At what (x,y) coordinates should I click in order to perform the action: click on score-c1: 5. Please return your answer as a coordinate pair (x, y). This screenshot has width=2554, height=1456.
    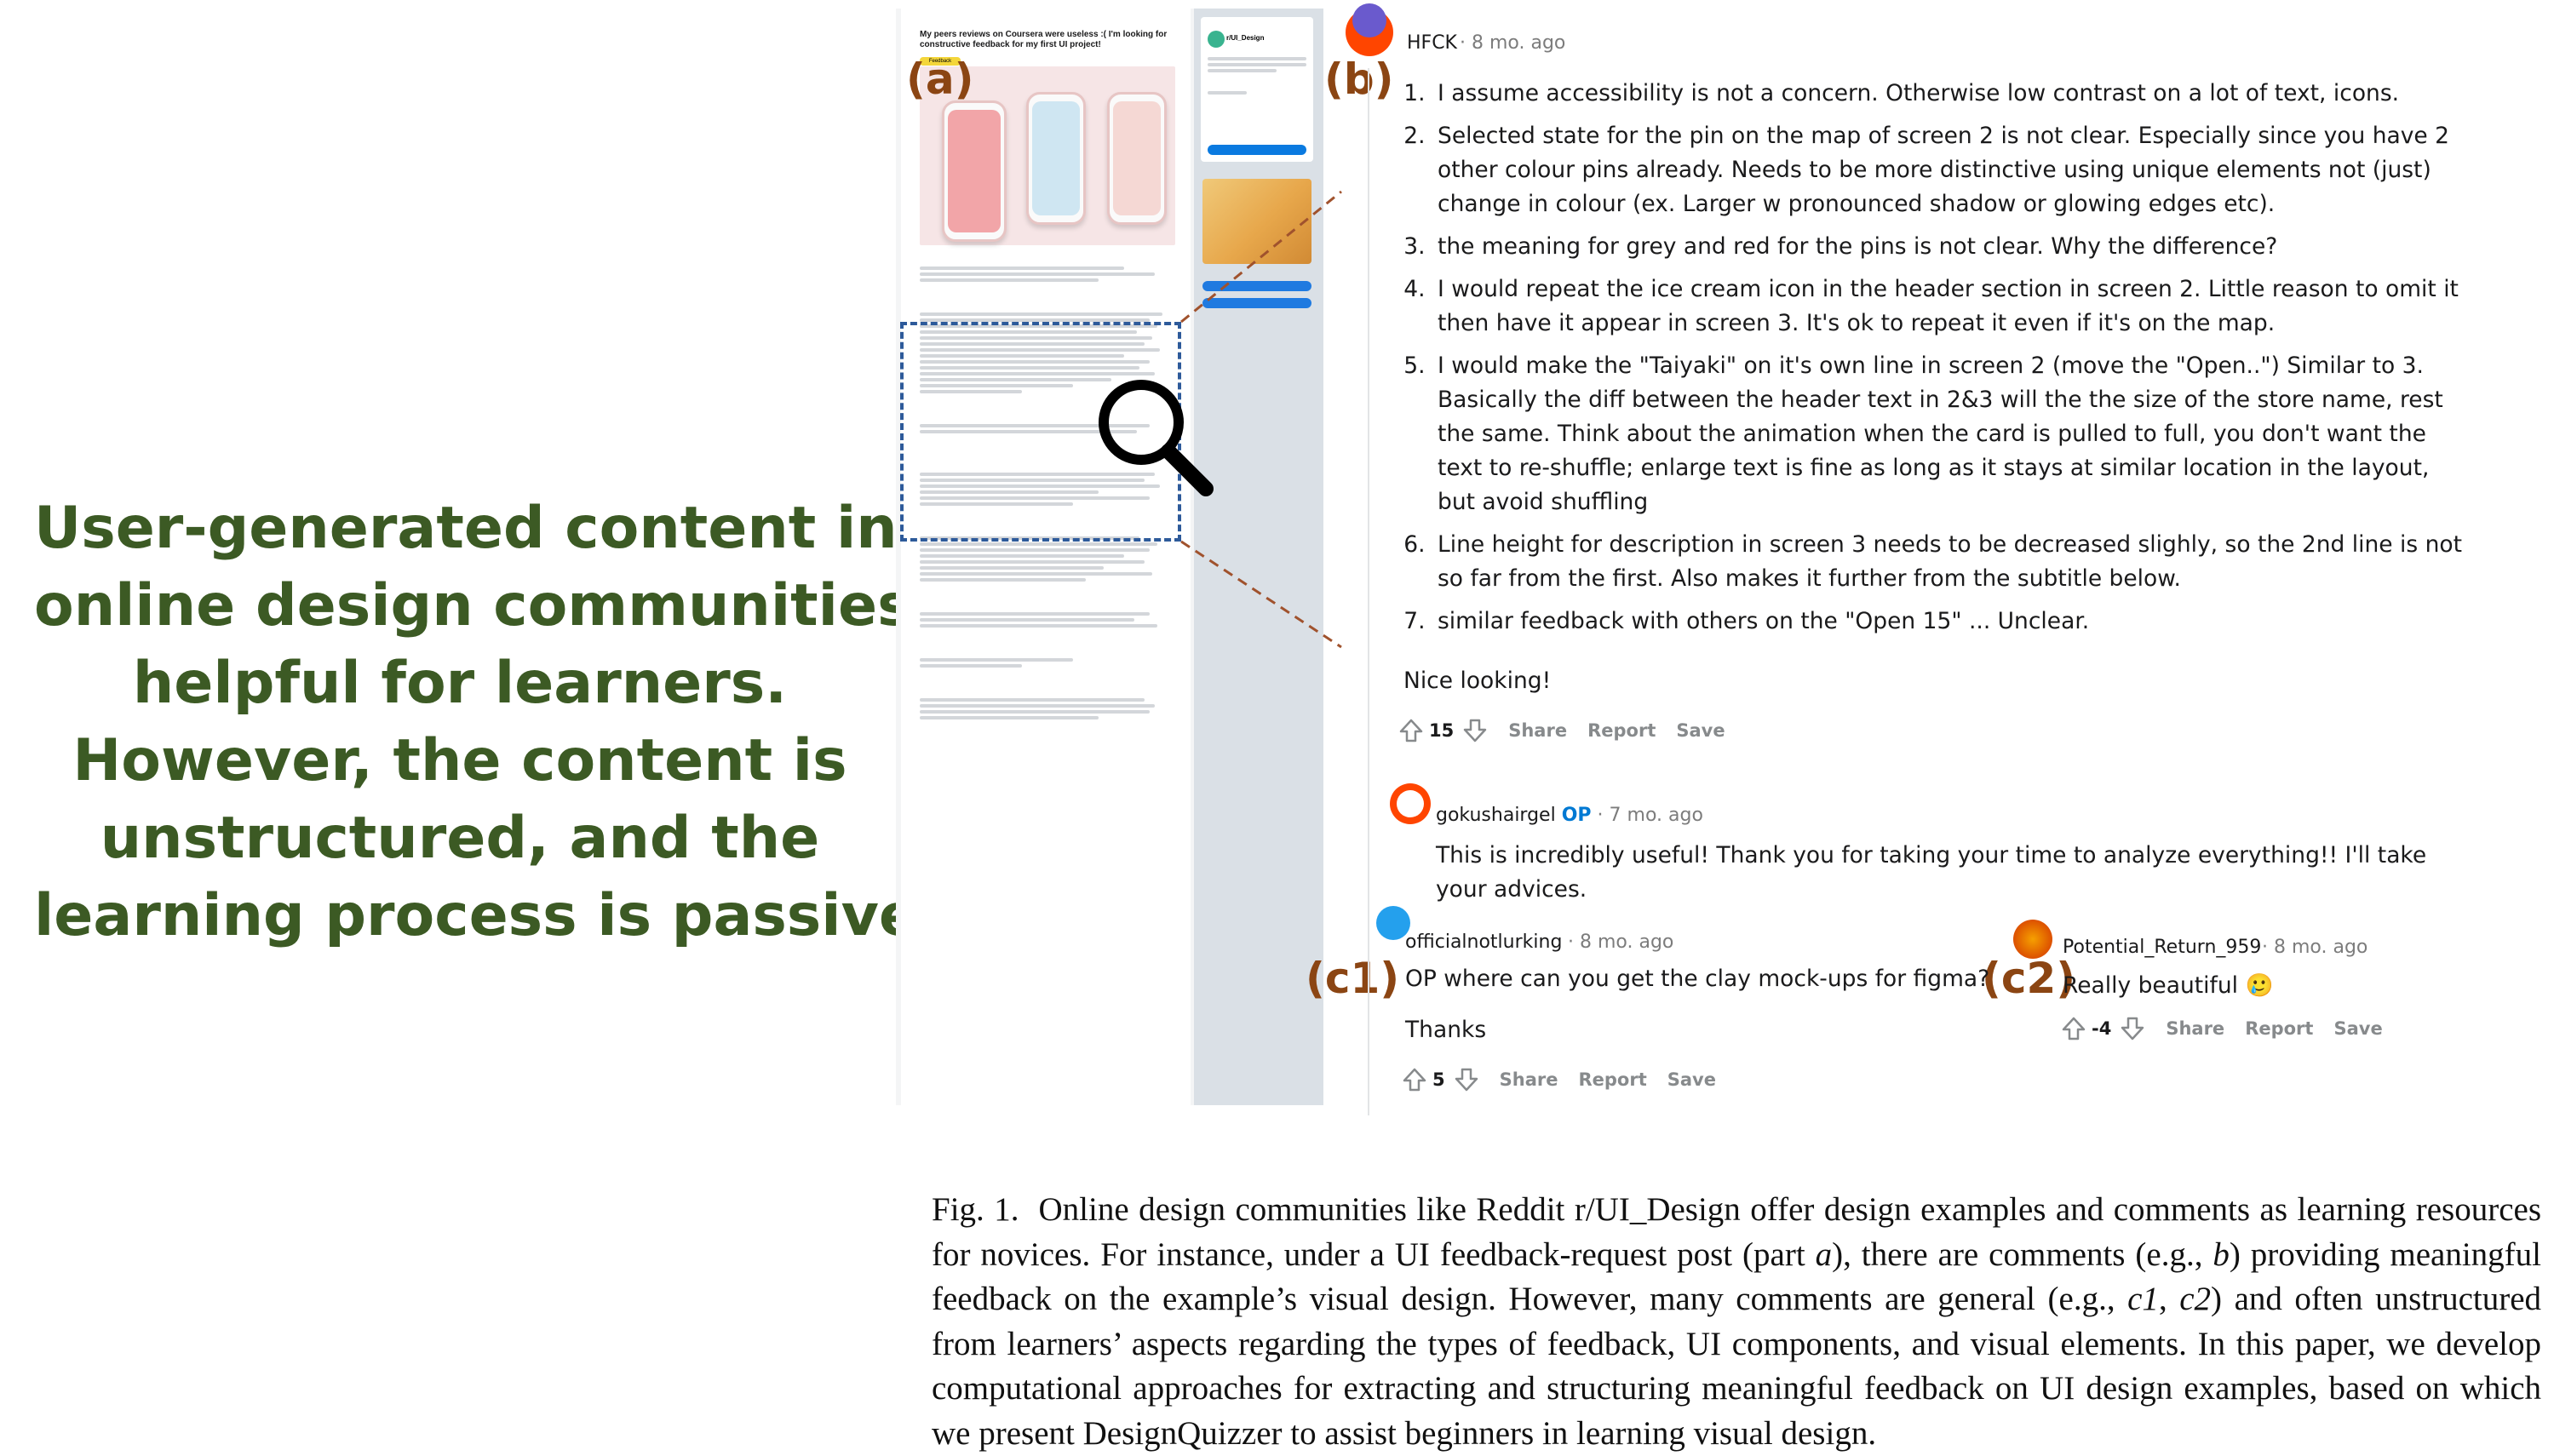
    Looking at the image, I should click on (1439, 1080).